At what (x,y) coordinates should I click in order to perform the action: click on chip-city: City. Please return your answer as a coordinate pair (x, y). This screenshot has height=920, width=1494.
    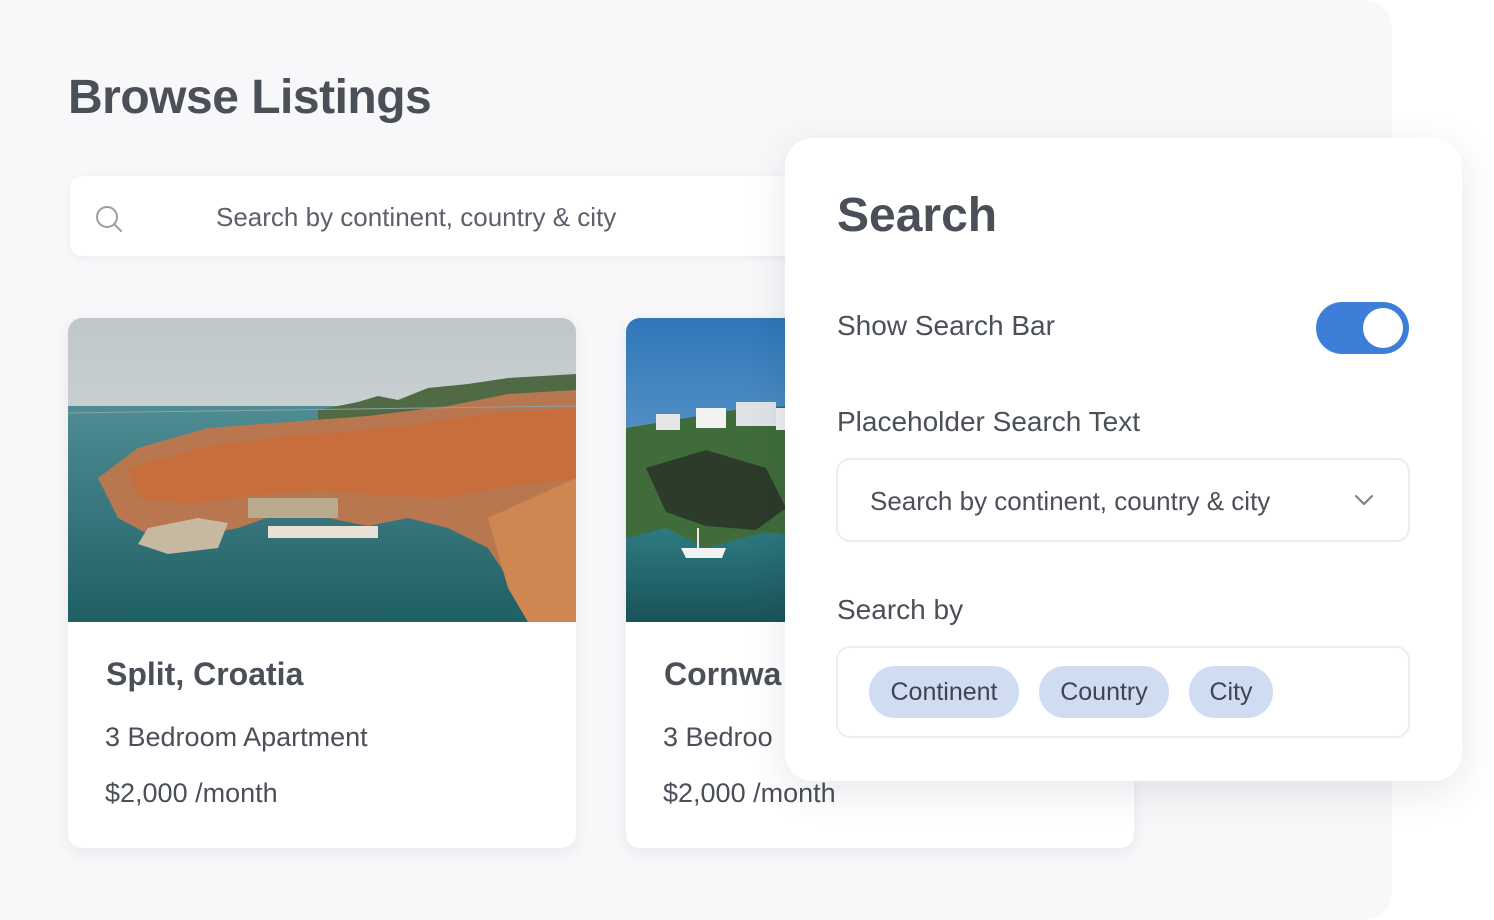
    Looking at the image, I should click on (1231, 692).